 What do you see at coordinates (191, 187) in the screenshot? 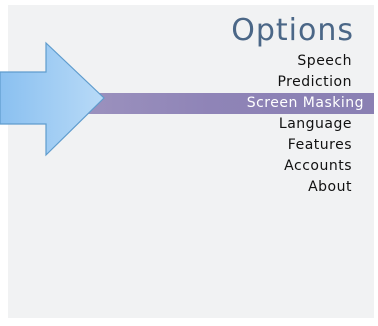
I see `menu-item-about: About` at bounding box center [191, 187].